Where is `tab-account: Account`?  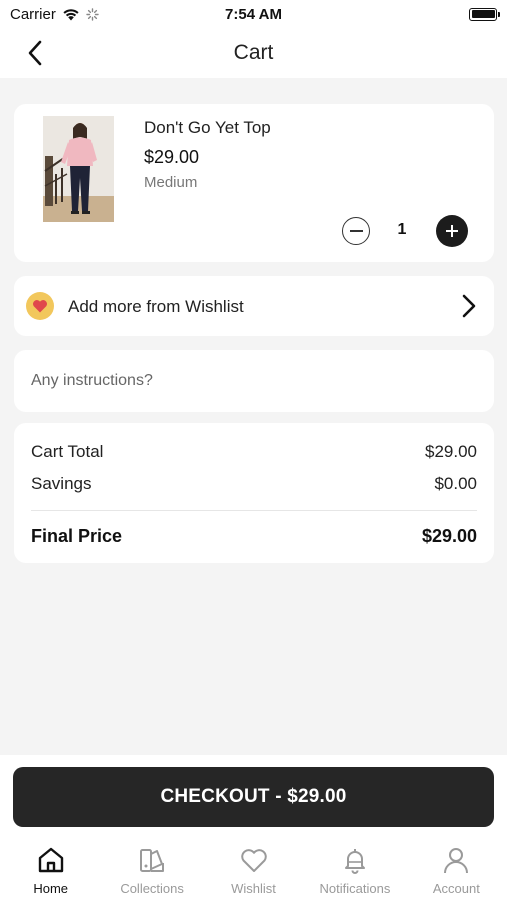 tab-account: Account is located at coordinates (456, 871).